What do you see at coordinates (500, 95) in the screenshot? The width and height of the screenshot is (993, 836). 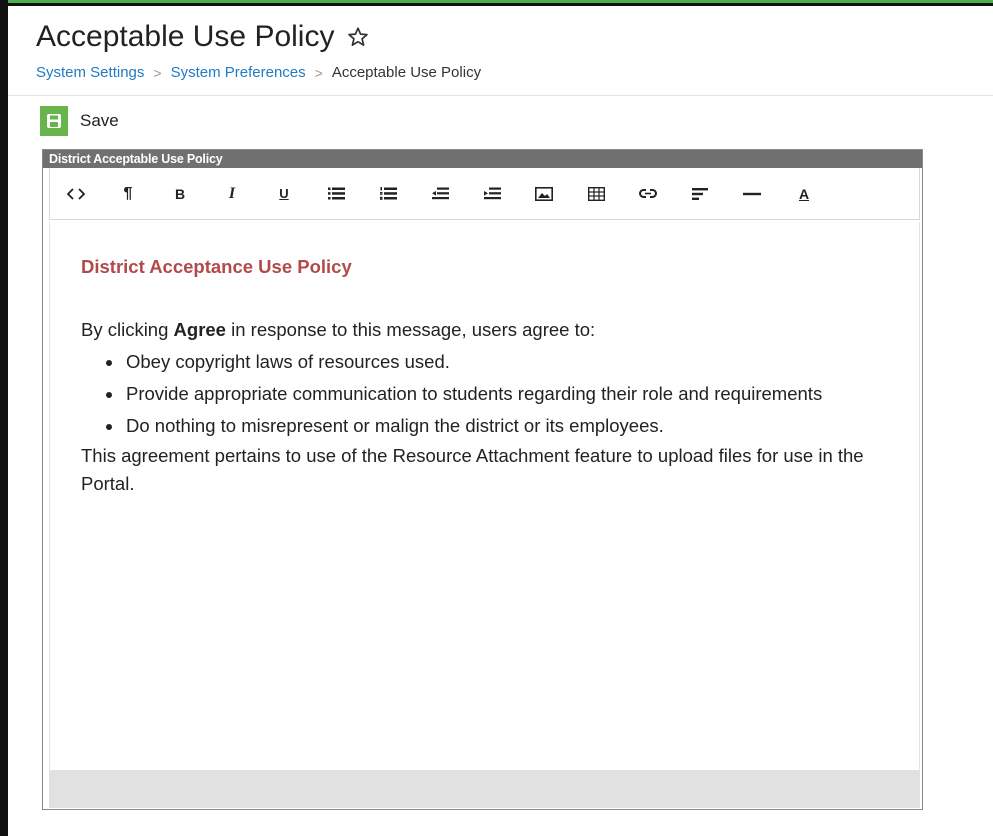 I see `header-divider` at bounding box center [500, 95].